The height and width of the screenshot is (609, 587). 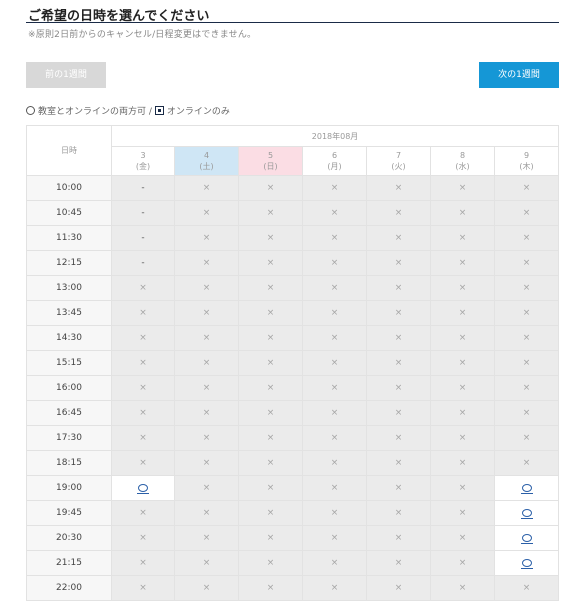 What do you see at coordinates (526, 166) in the screenshot?
I see `day-of-week: (木)` at bounding box center [526, 166].